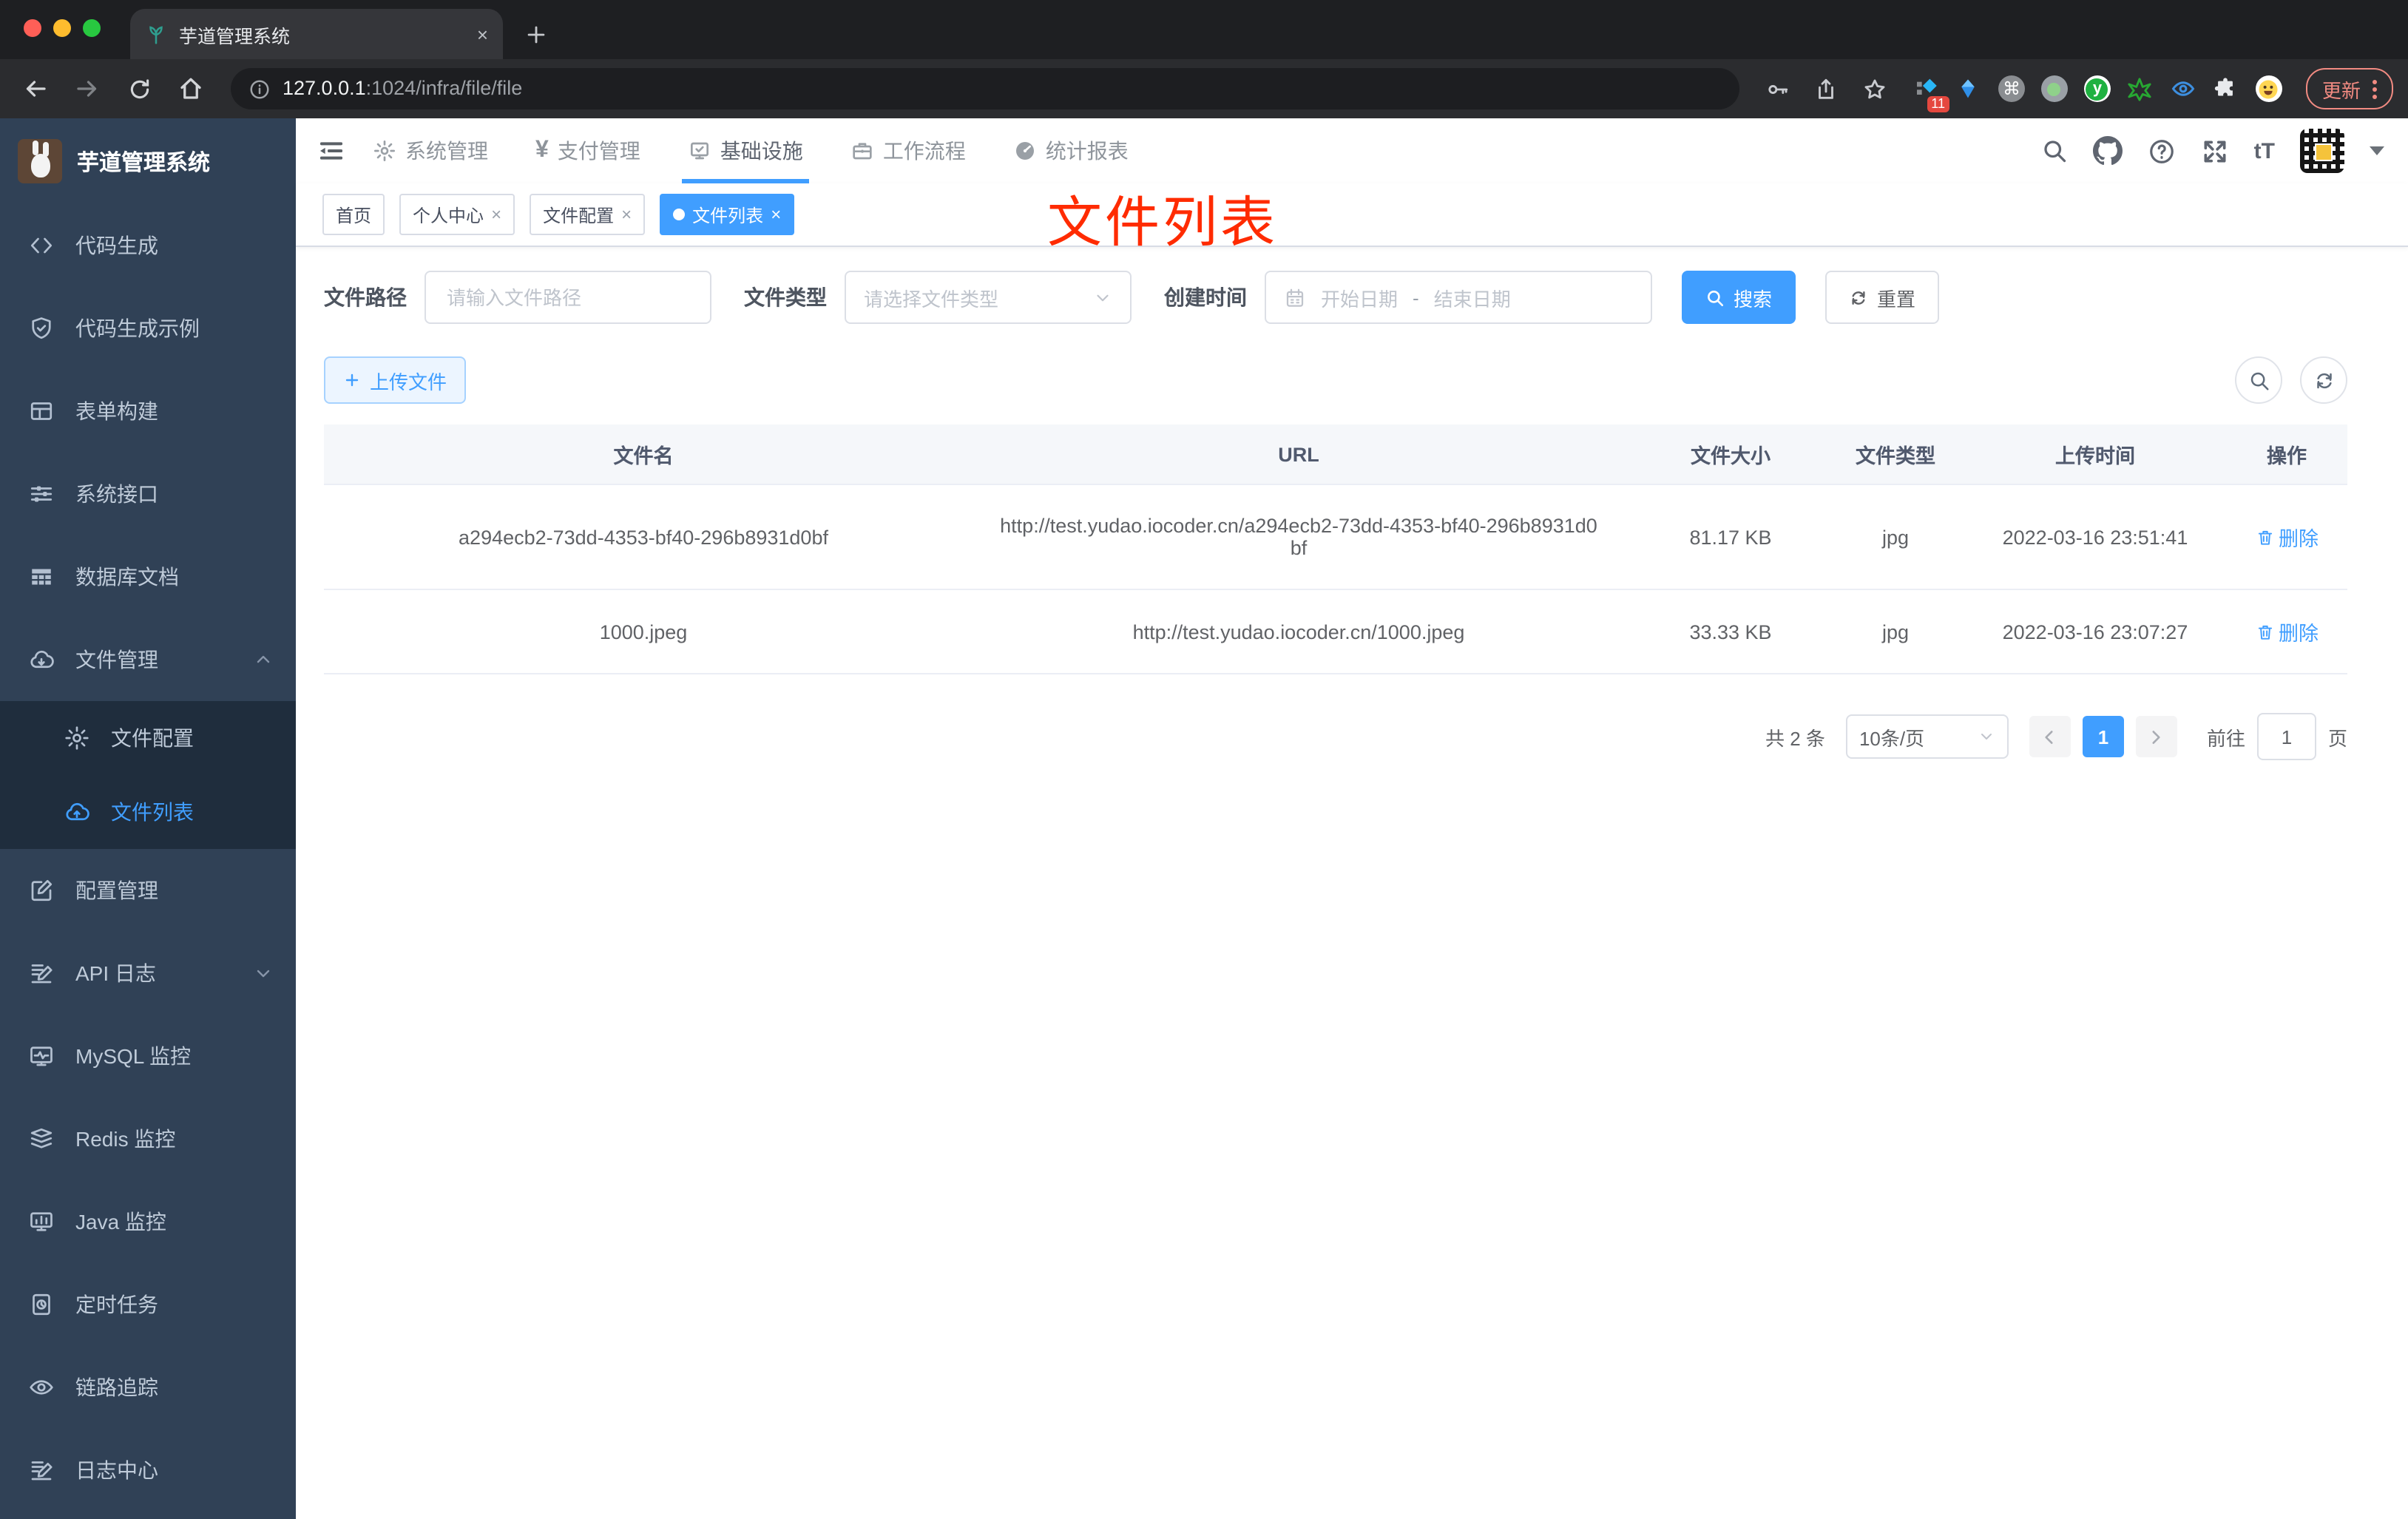 The height and width of the screenshot is (1519, 2408). I want to click on dashboard-icon, so click(1024, 151).